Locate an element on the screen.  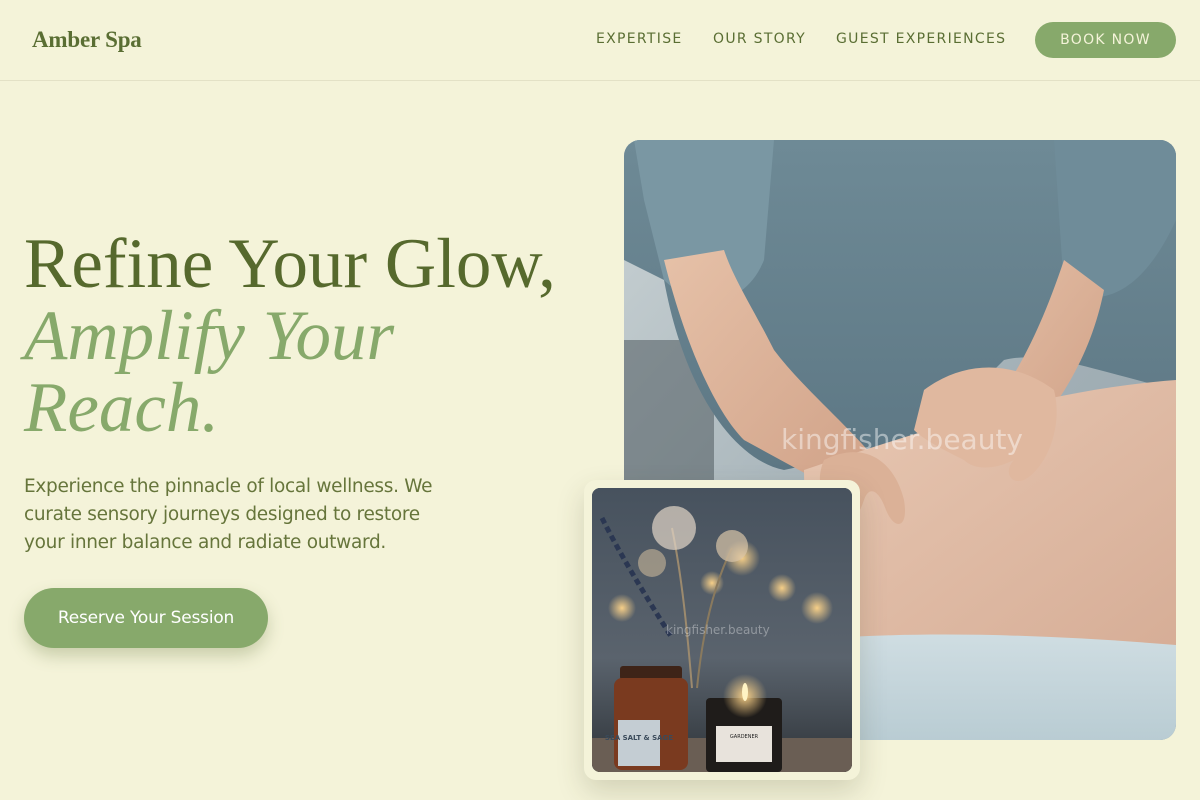
reserve-session-button: Reserve Your Session is located at coordinates (146, 618).